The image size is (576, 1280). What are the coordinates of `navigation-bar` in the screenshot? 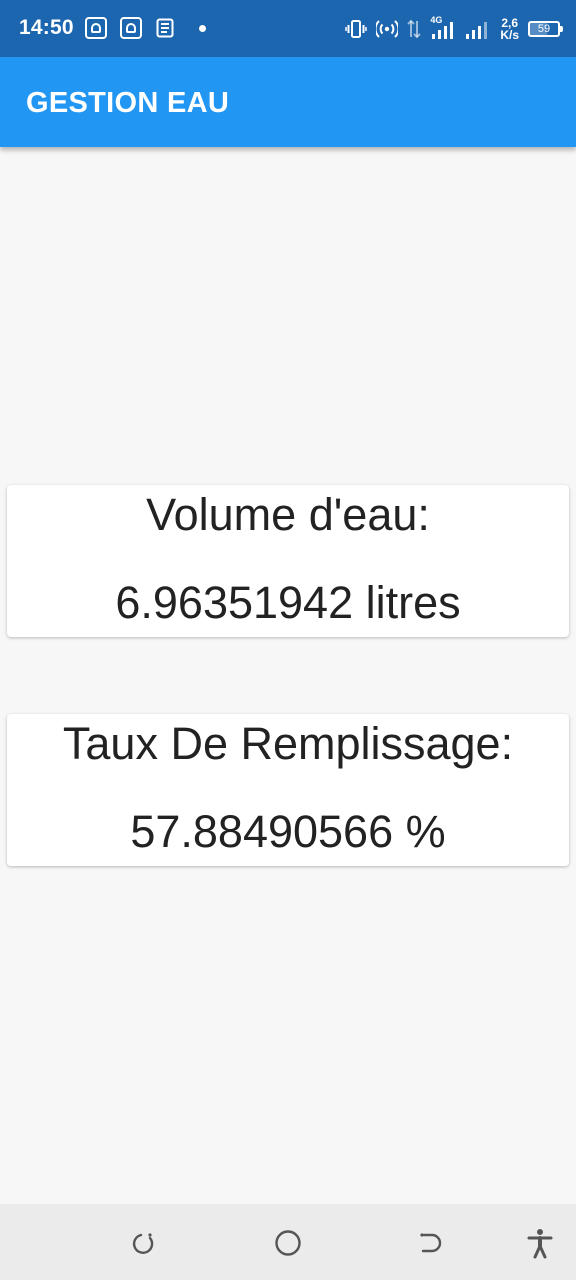 It's located at (288, 1242).